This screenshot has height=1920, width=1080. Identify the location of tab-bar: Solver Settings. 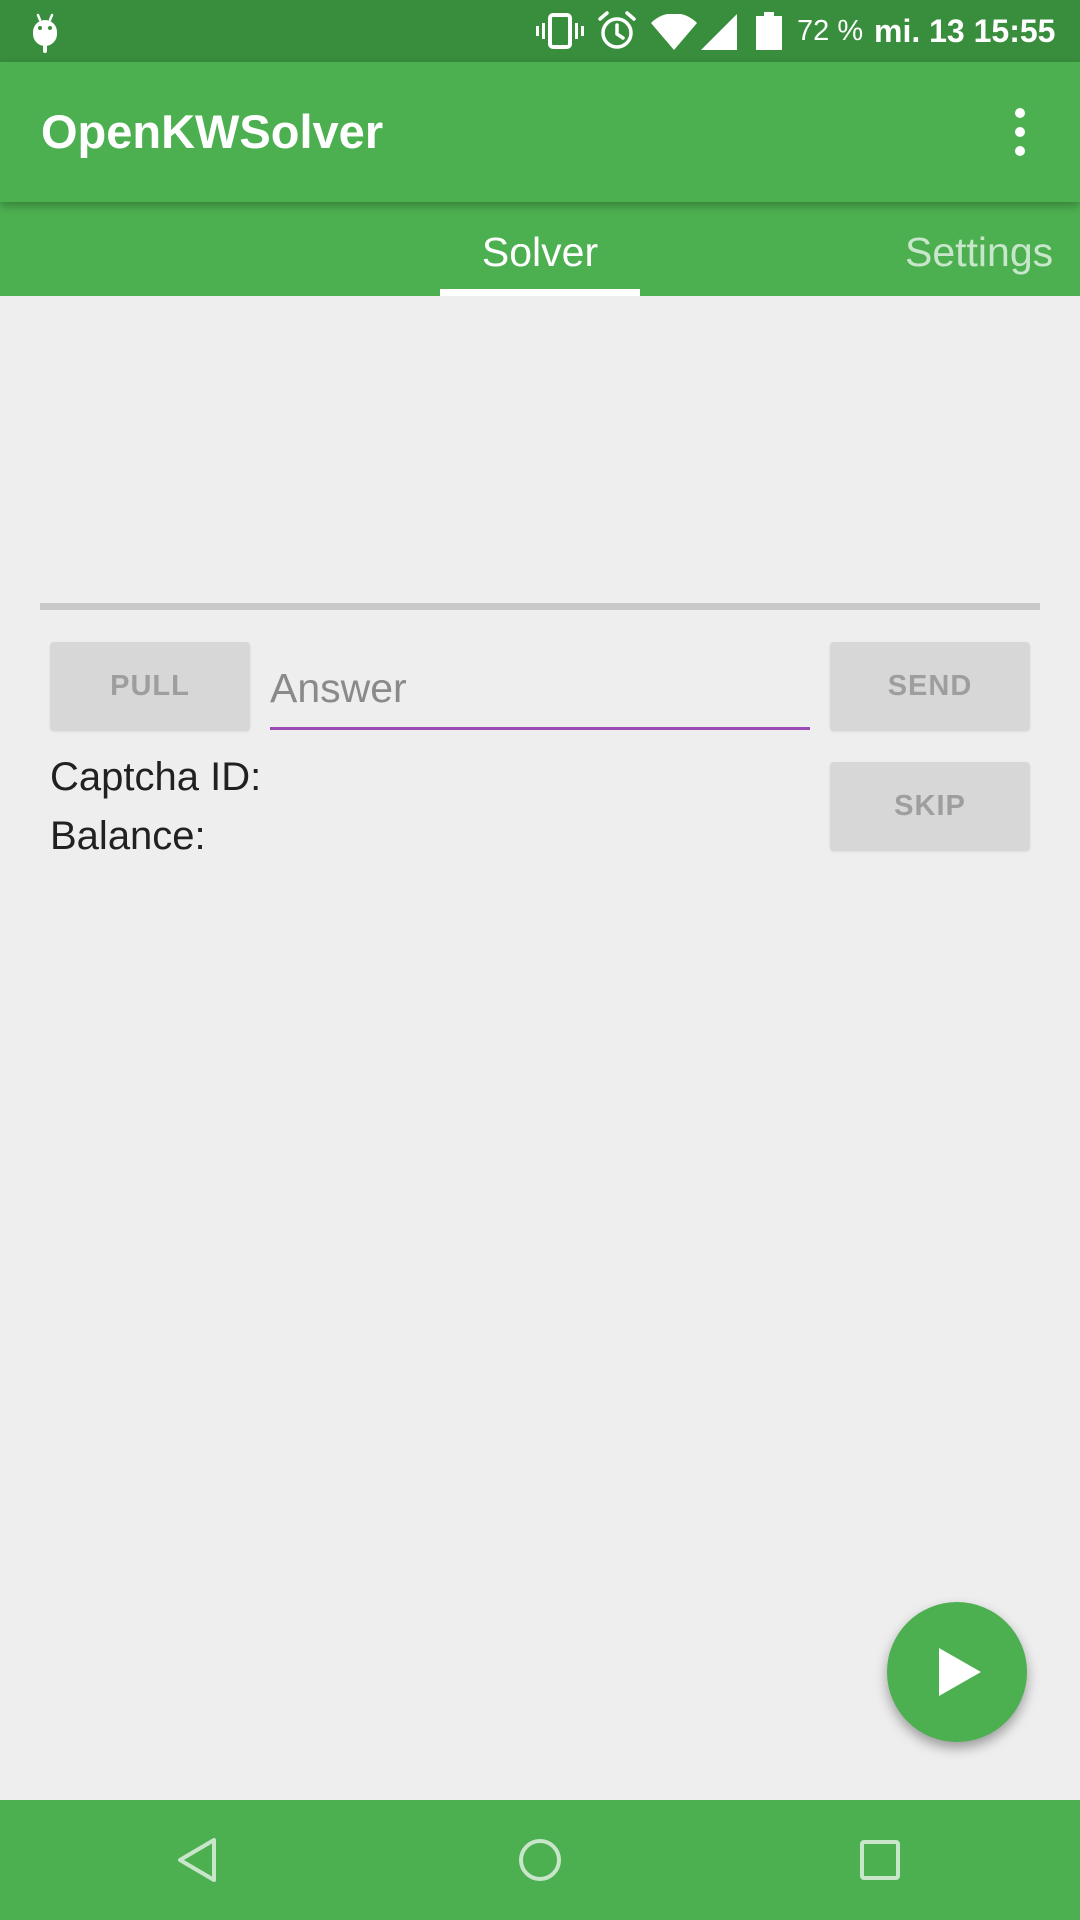
(540, 249).